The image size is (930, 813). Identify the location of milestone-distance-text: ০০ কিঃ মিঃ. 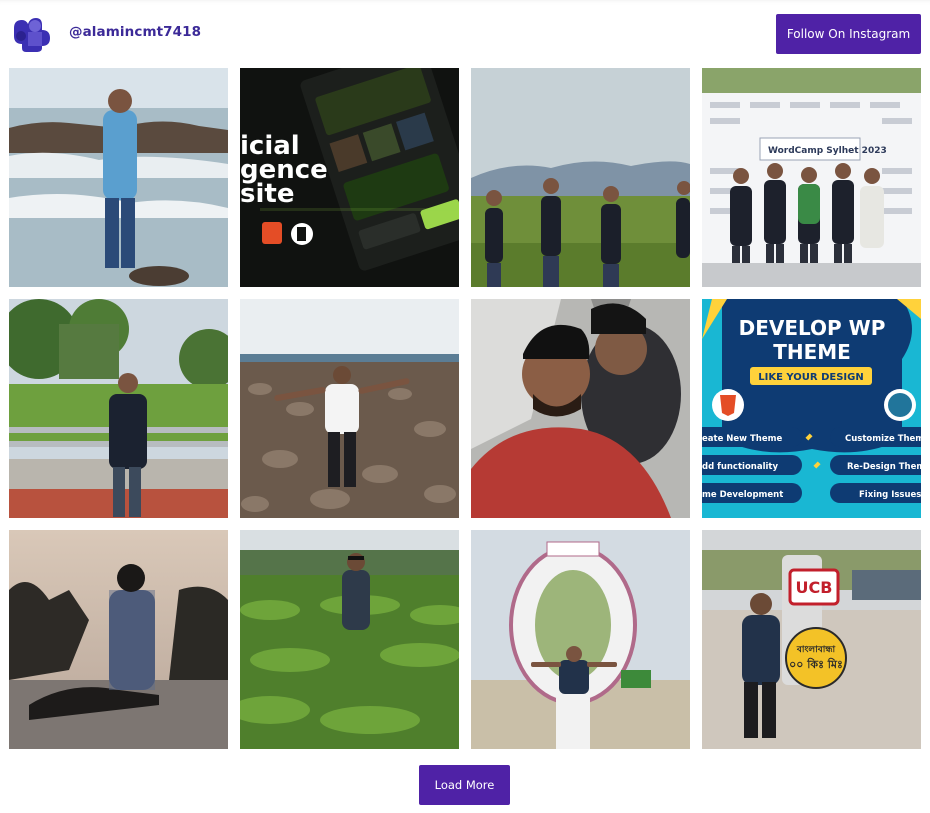
(816, 664).